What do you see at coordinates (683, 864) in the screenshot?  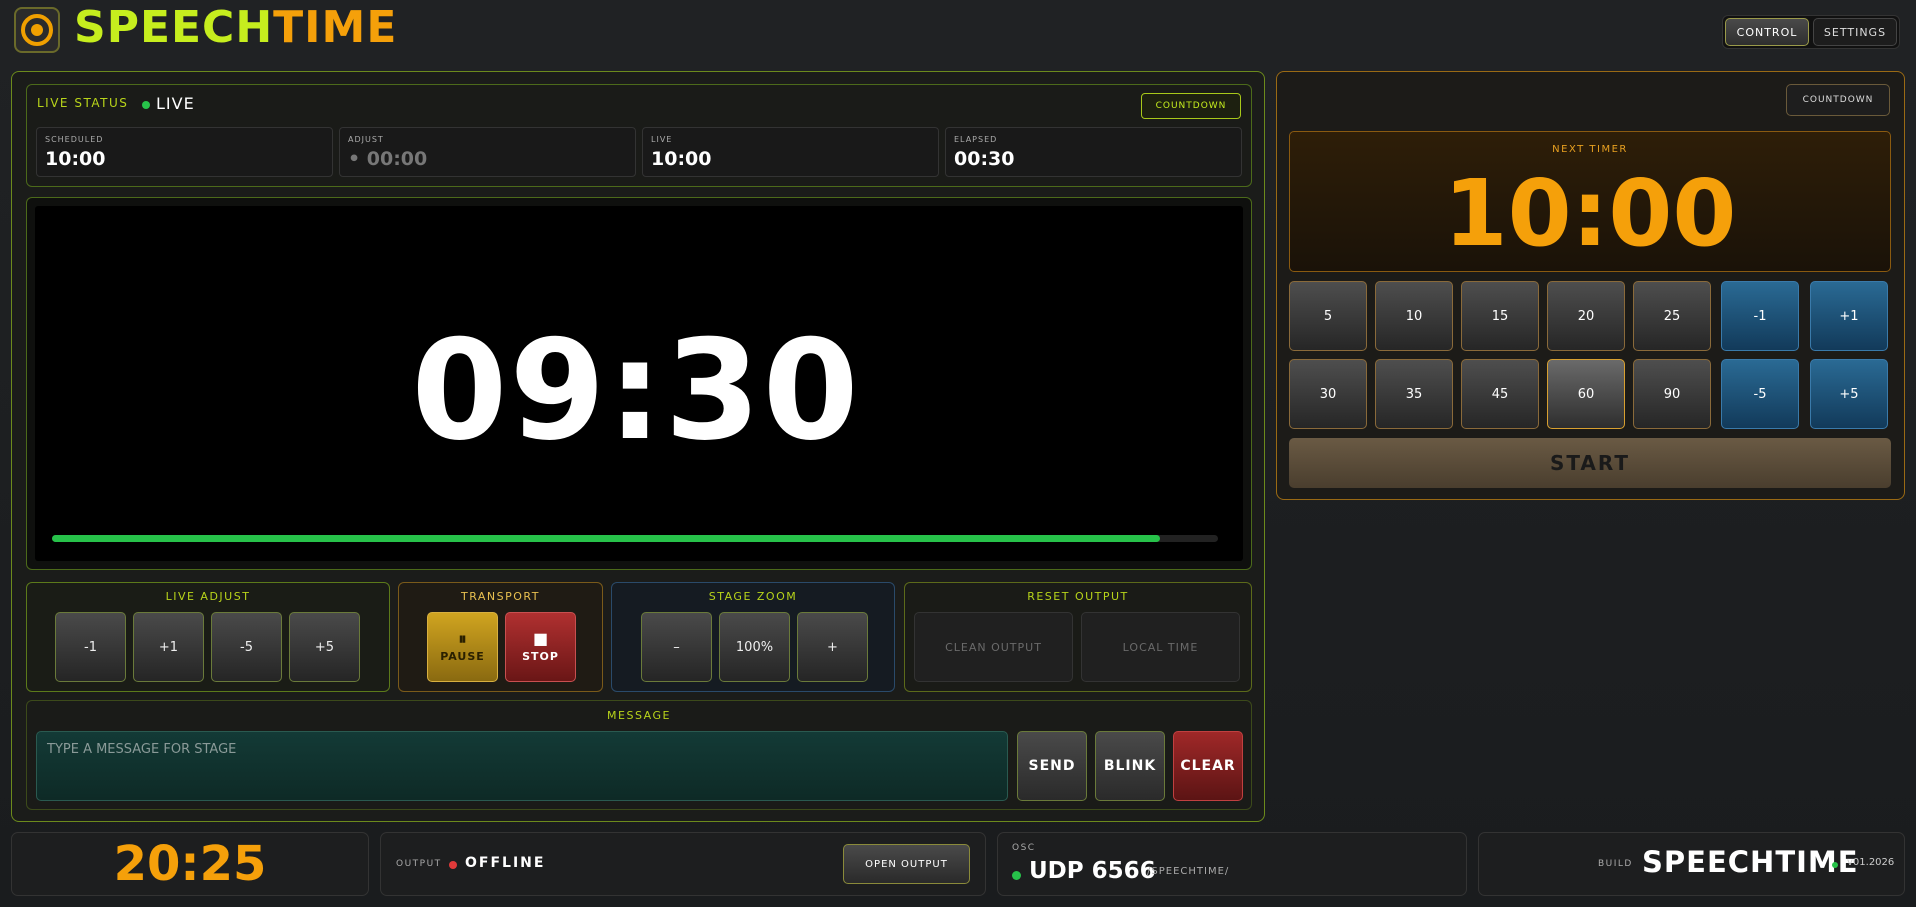 I see `output-panel: OUTPUT OFFLINE OPEN OUTPUT` at bounding box center [683, 864].